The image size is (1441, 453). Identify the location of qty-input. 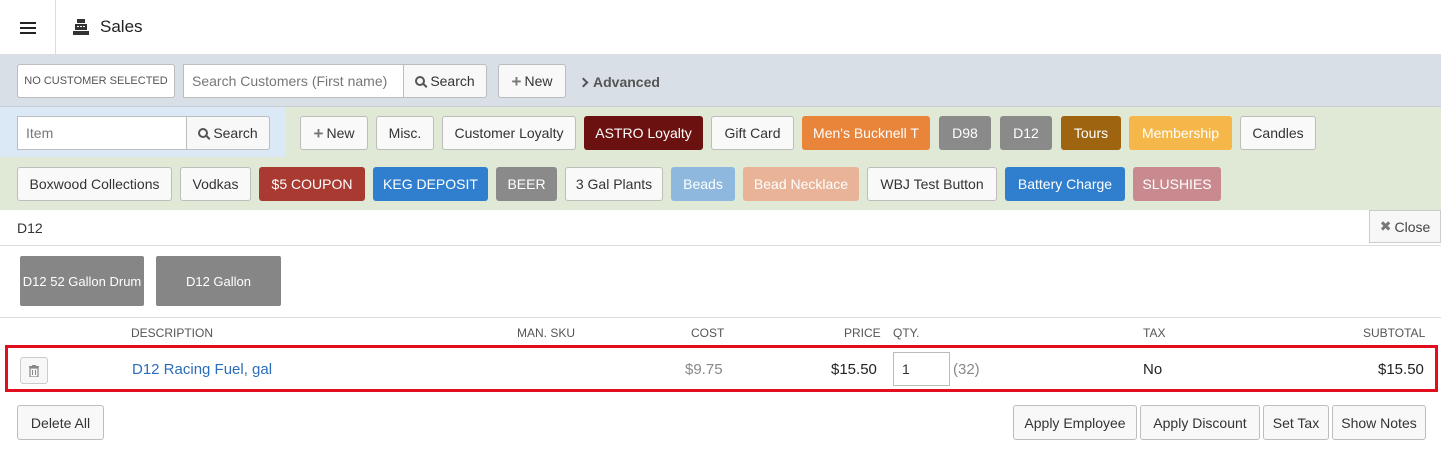
(921, 369).